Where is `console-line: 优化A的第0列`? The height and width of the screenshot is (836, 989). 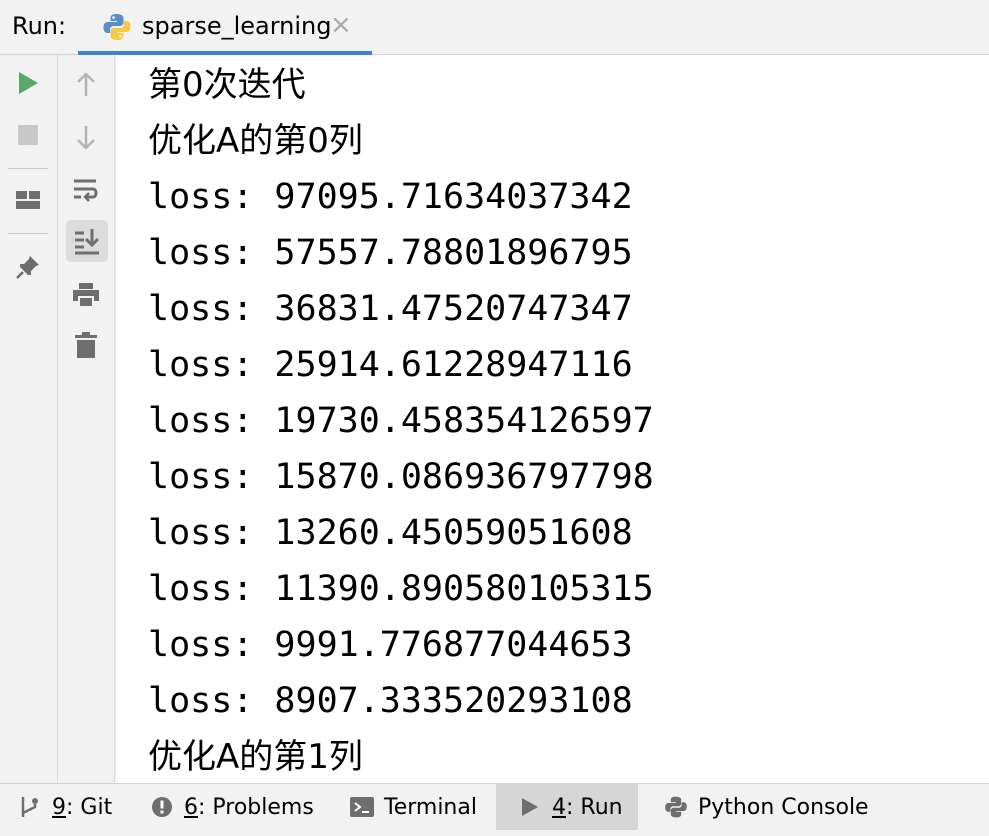 console-line: 优化A的第0列 is located at coordinates (255, 141).